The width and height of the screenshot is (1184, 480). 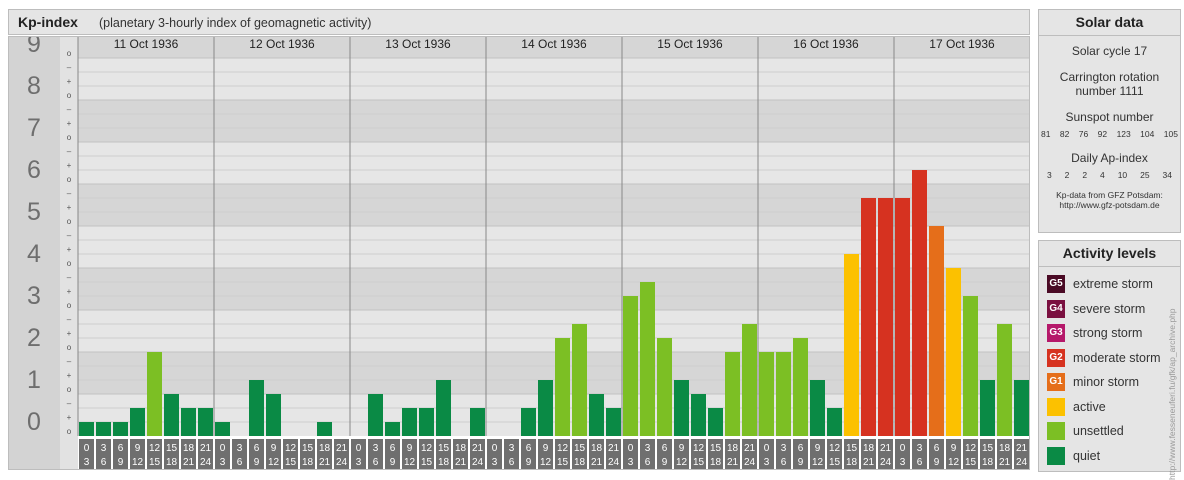 What do you see at coordinates (34, 47) in the screenshot?
I see `y-tick-label: 9` at bounding box center [34, 47].